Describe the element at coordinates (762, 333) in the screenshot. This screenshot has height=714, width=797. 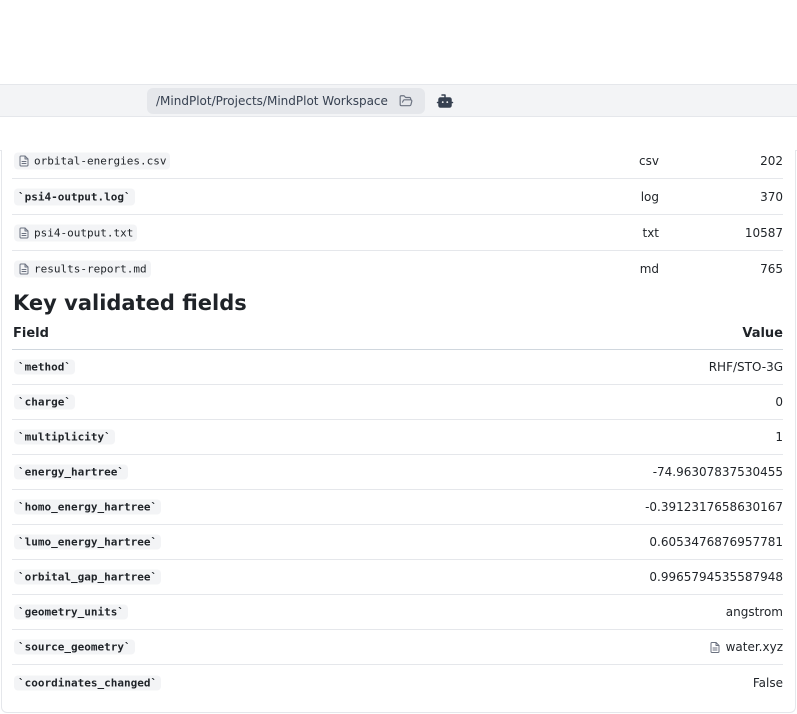
I see `column-header-value: Value` at that location.